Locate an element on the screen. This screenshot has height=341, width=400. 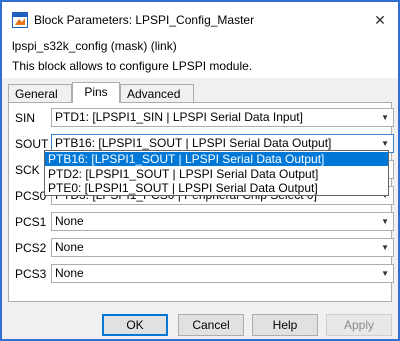
pcs2-label: PCS2 is located at coordinates (31, 248).